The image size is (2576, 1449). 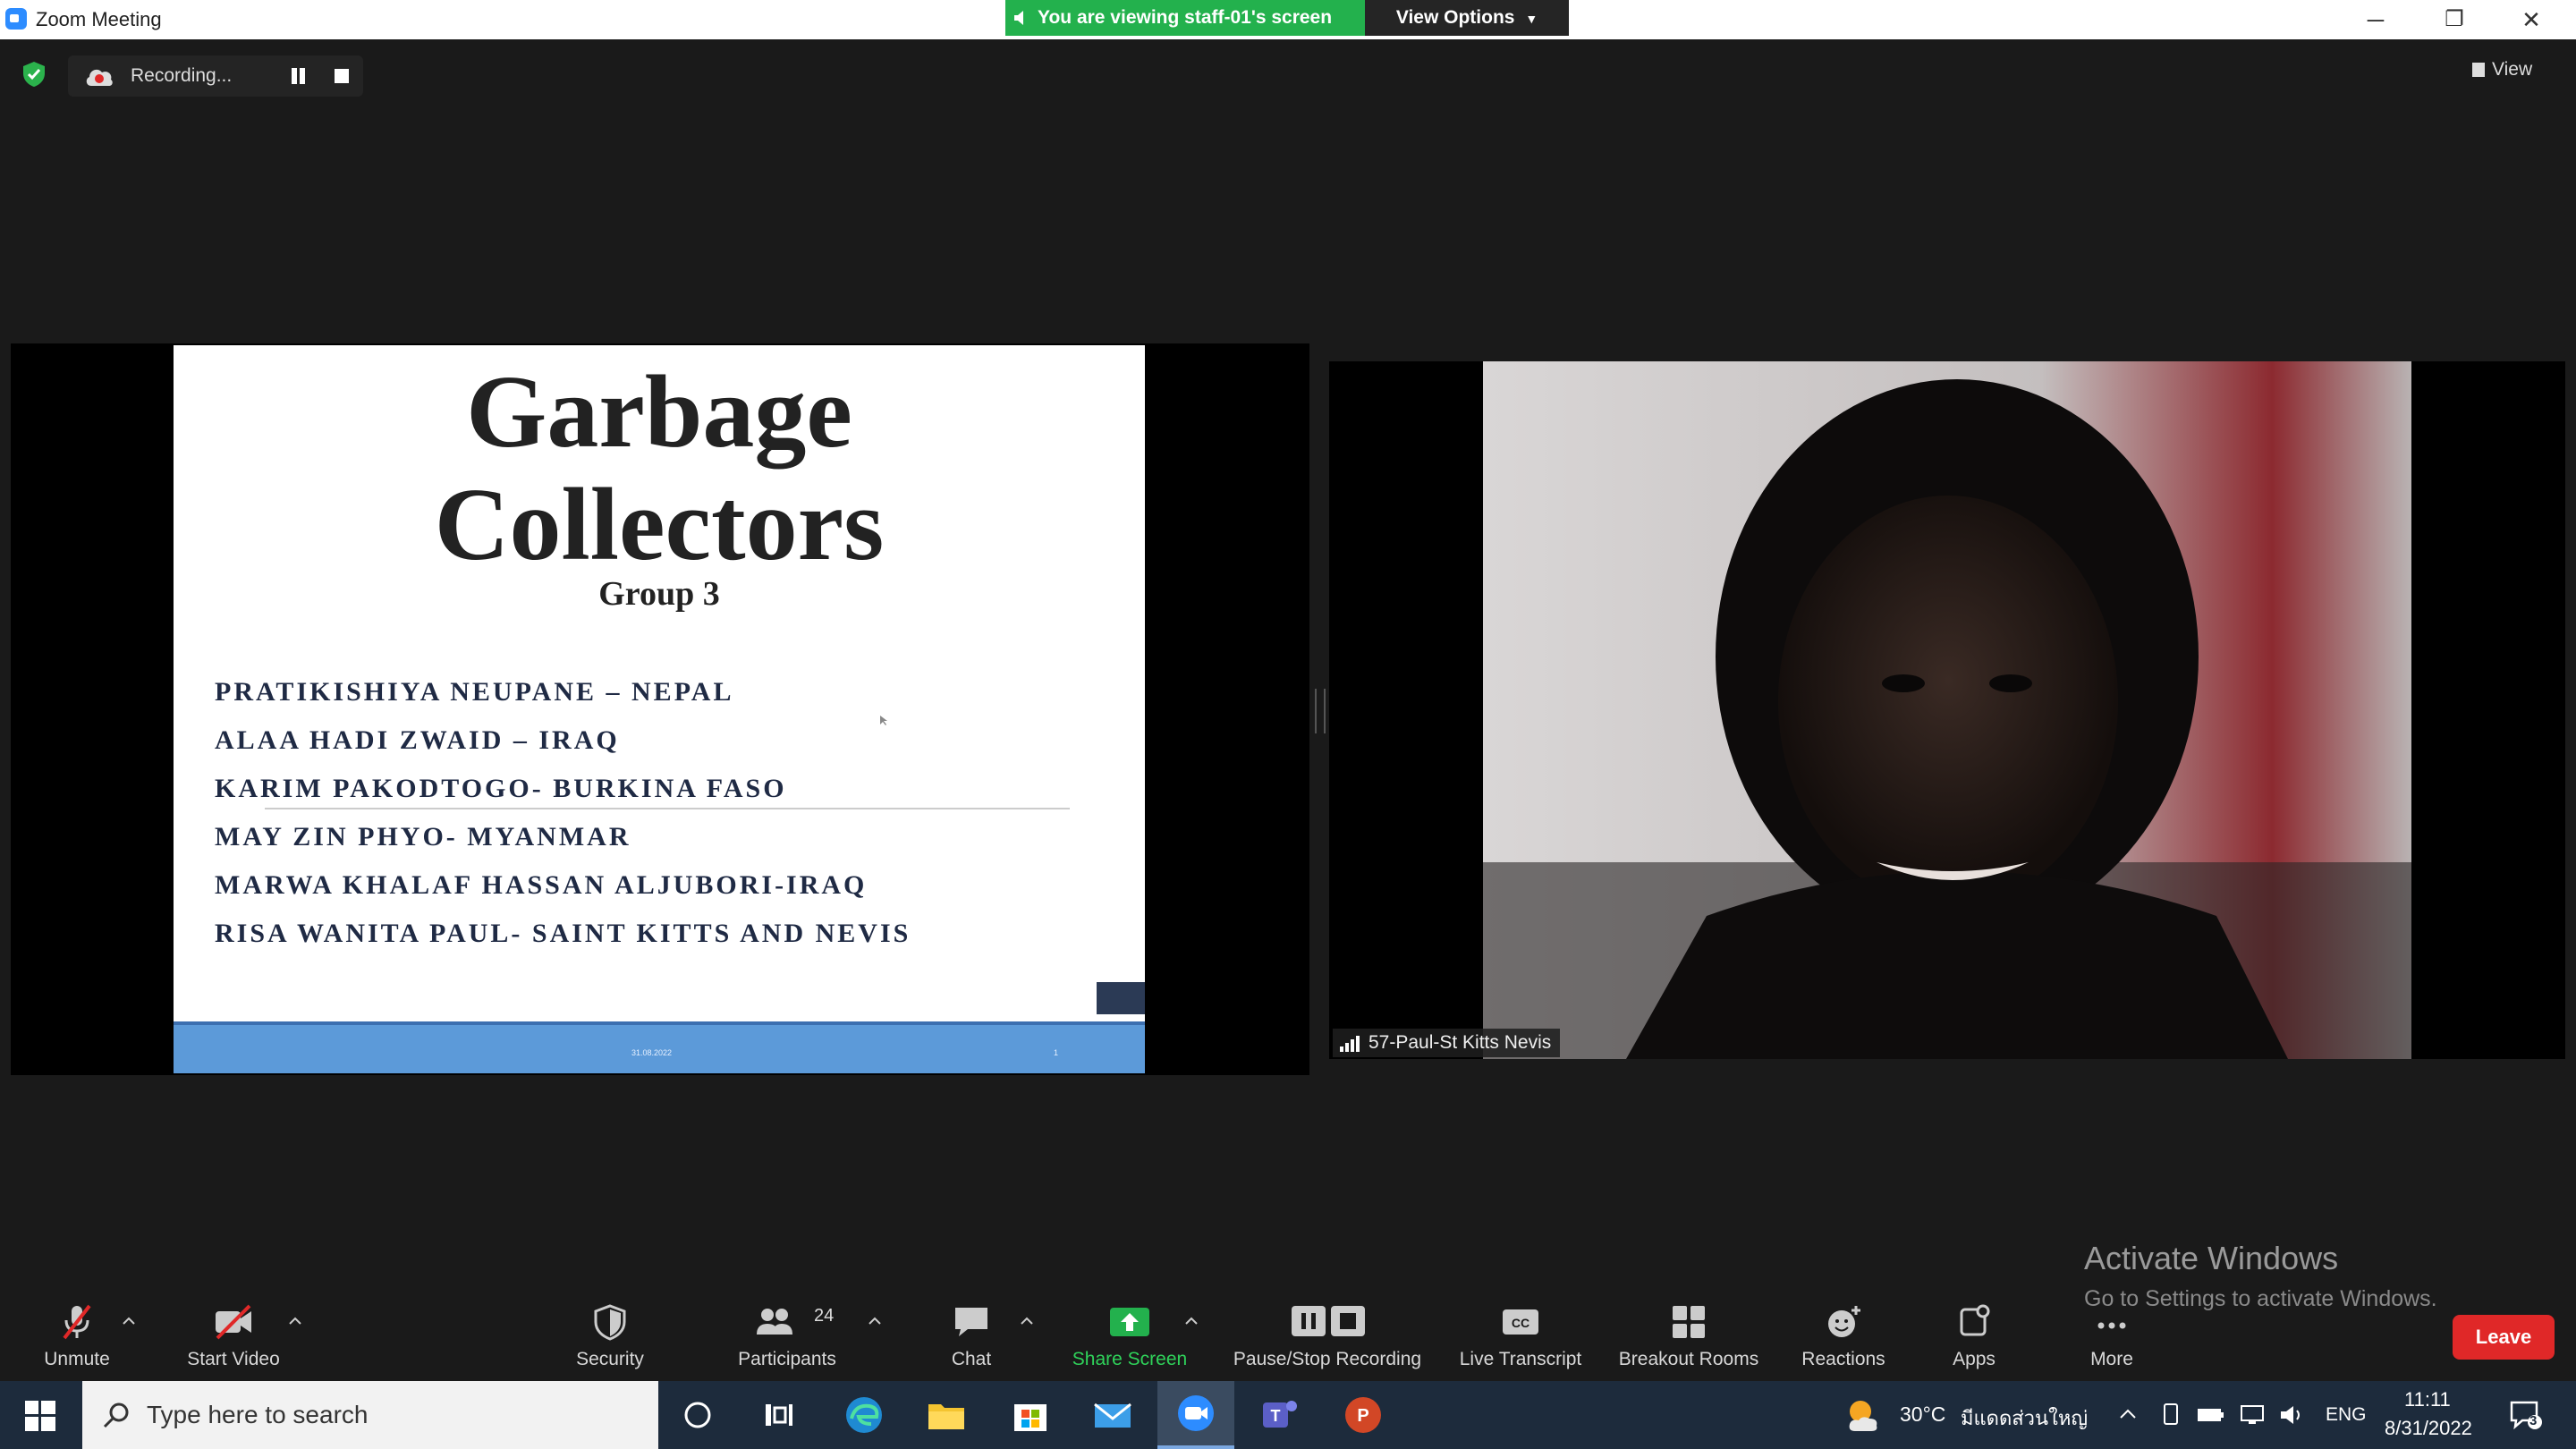 What do you see at coordinates (1689, 1322) in the screenshot?
I see `breakout-rooms-icon` at bounding box center [1689, 1322].